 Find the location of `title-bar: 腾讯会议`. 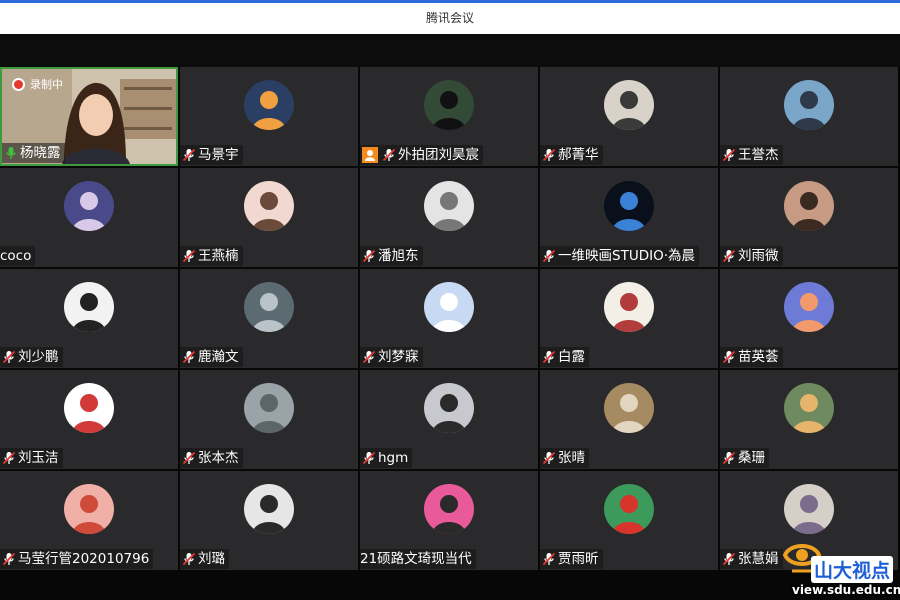

title-bar: 腾讯会议 is located at coordinates (450, 17).